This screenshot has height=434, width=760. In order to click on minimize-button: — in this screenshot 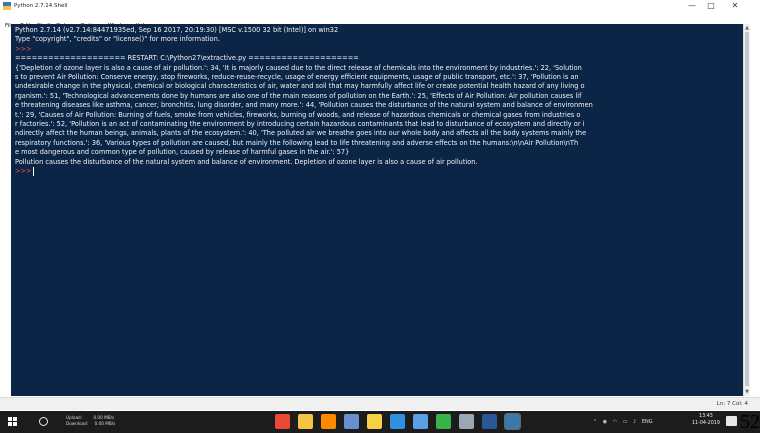, I will do `click(692, 6)`.